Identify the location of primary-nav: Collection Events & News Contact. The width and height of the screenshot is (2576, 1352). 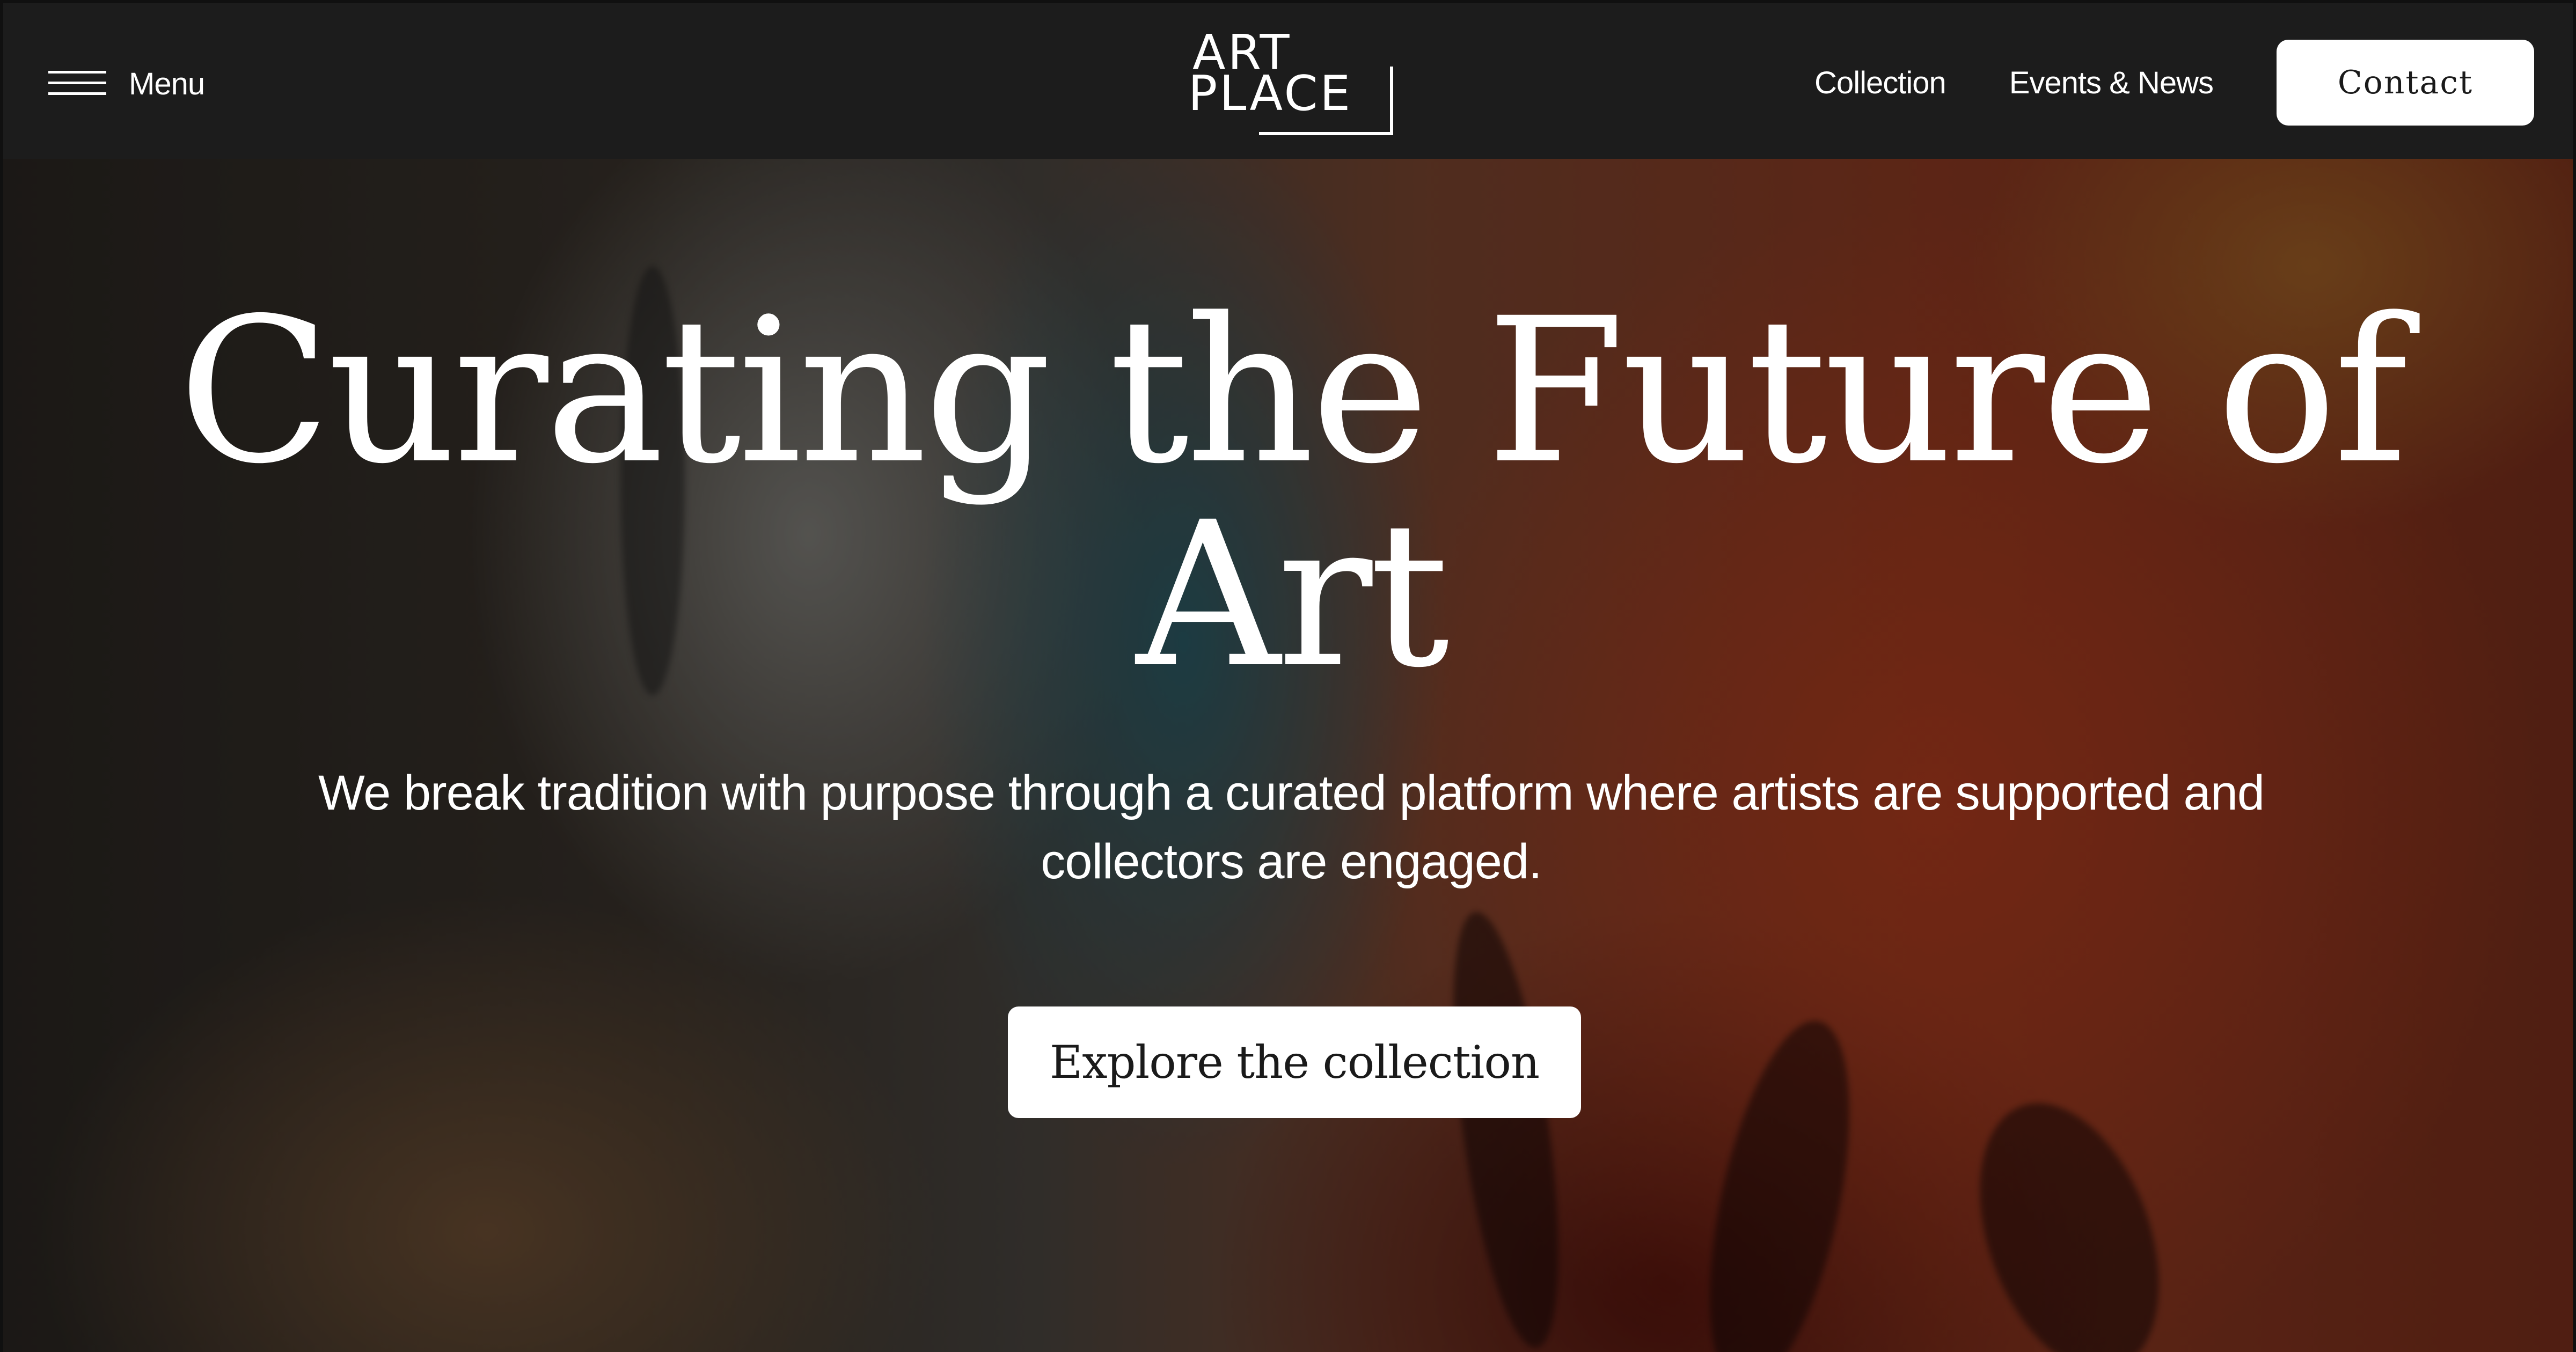
(2193, 82).